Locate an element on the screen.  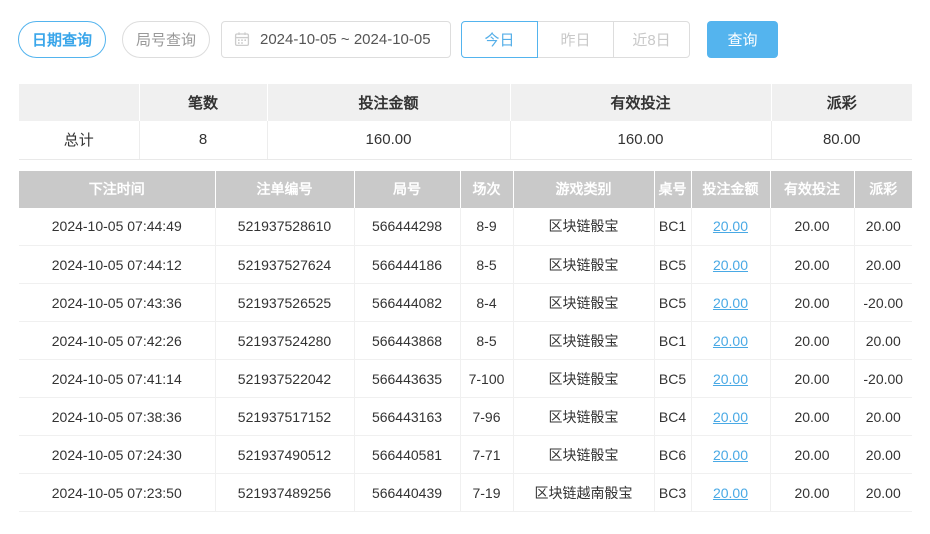
cell-table-no: BC3 is located at coordinates (672, 492).